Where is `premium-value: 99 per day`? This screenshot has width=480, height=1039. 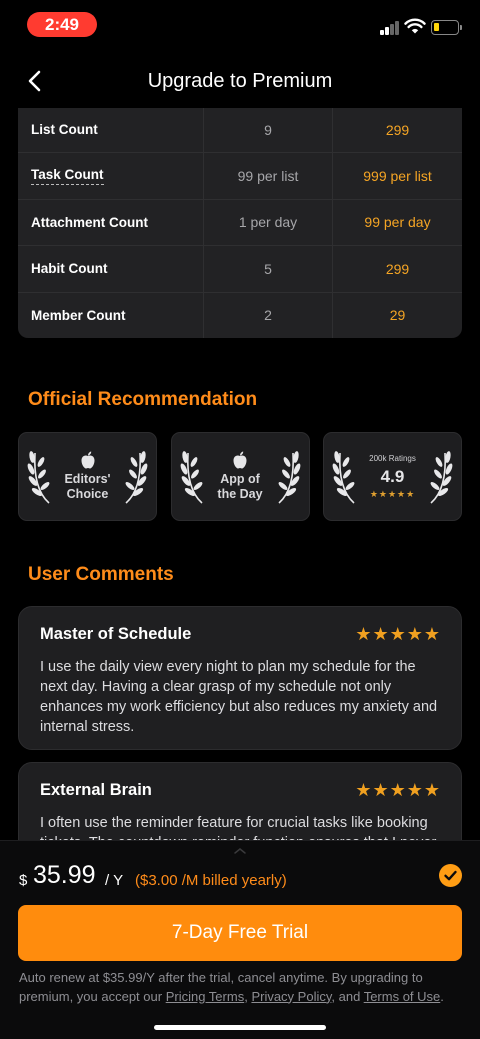 premium-value: 99 per day is located at coordinates (397, 222).